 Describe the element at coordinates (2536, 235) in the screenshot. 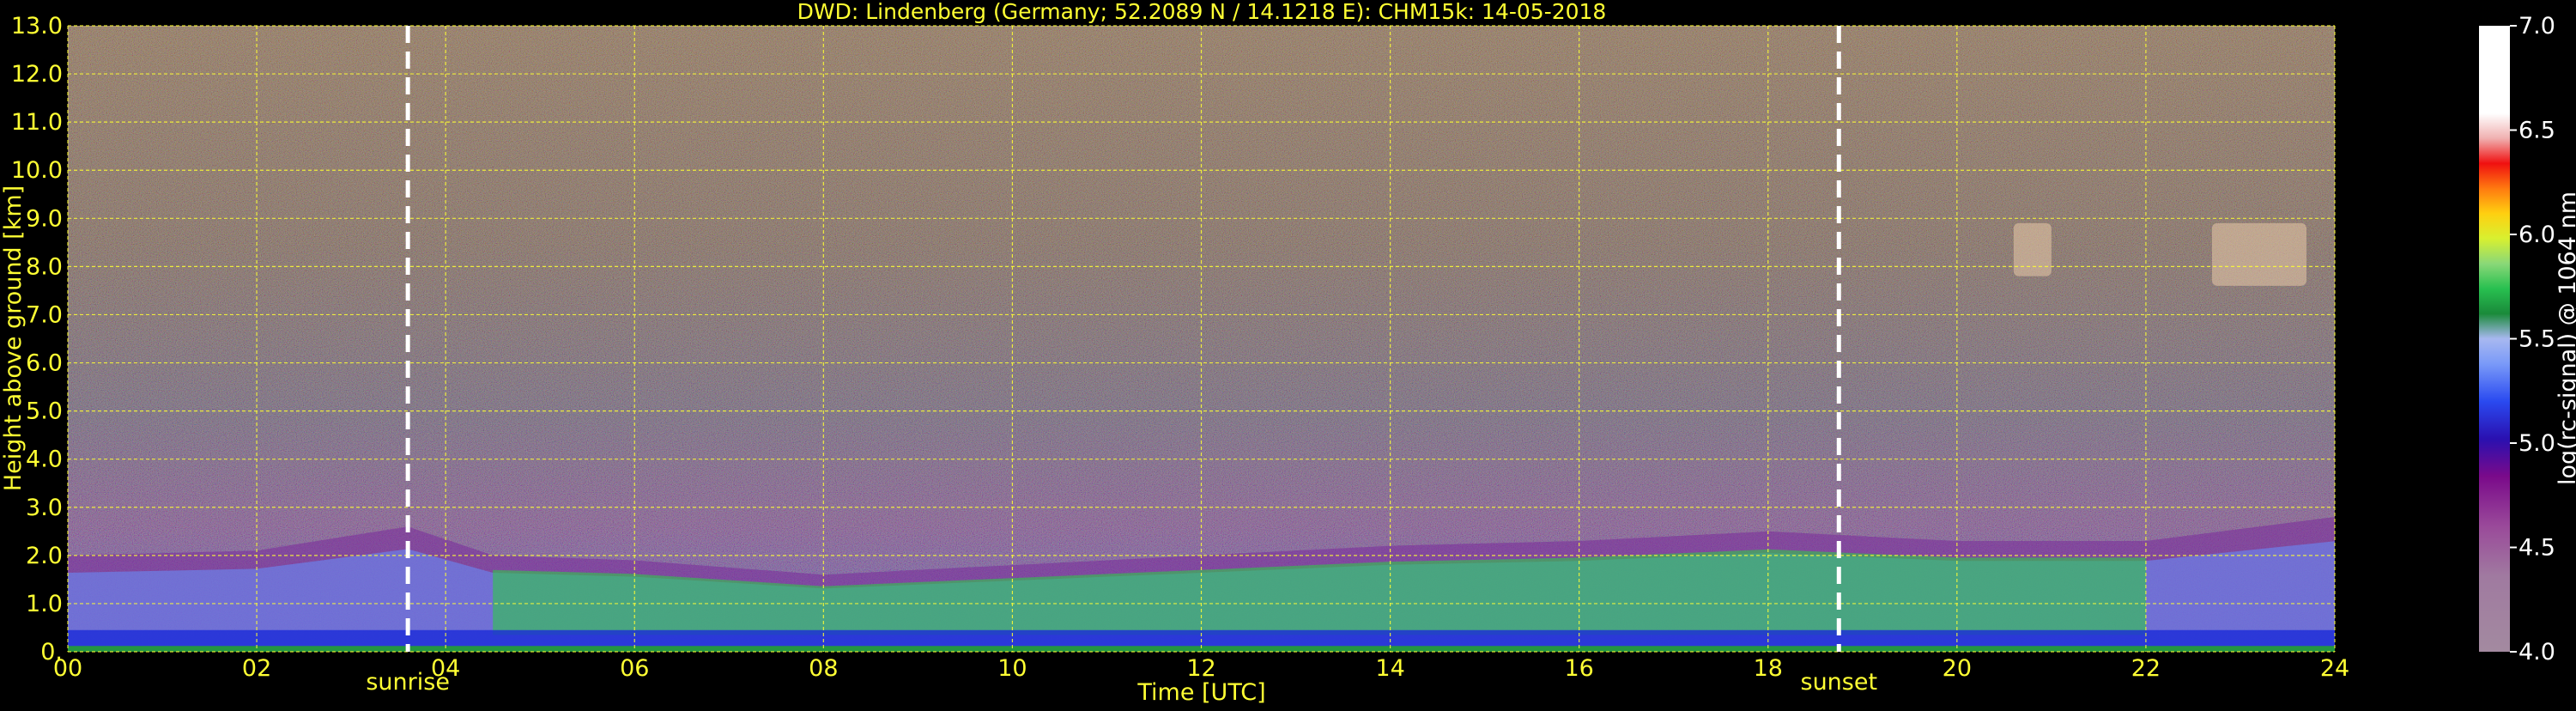

I see `colorbar-tick-label: 6.0` at that location.